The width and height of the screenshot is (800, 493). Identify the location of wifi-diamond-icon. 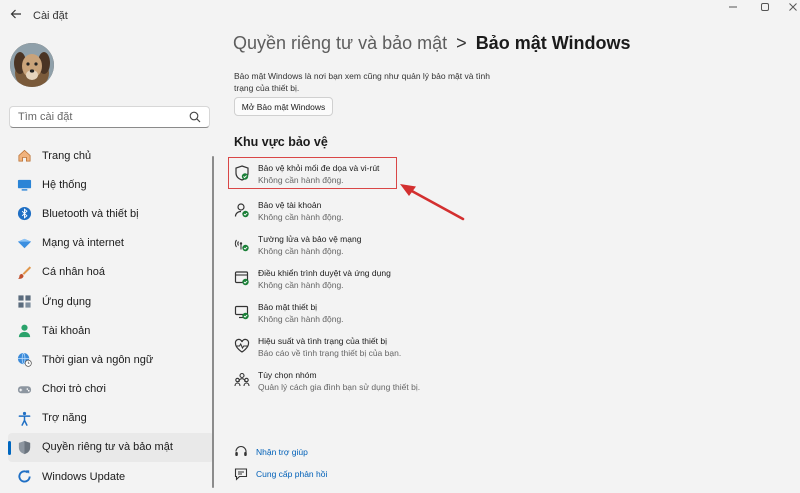
(24, 243).